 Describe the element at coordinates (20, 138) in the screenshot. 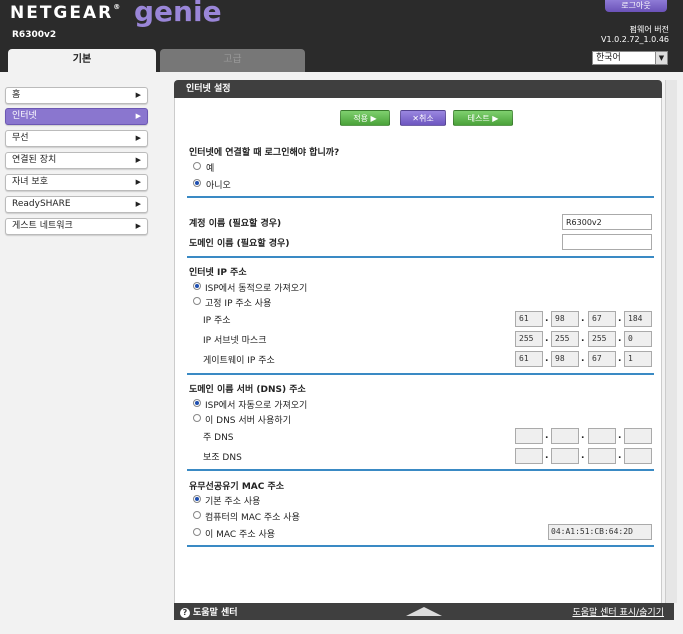

I see `sidebar-item-label: 무선` at that location.